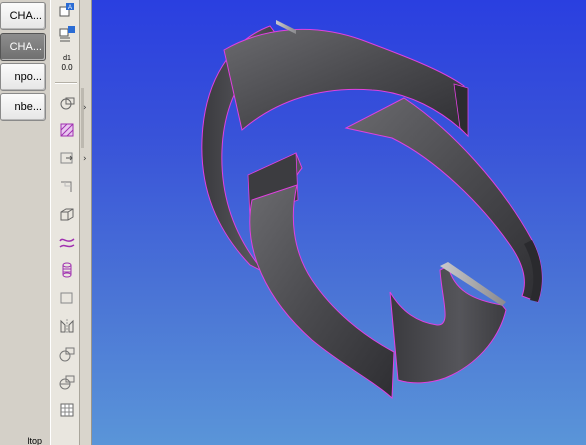 The height and width of the screenshot is (445, 586). Describe the element at coordinates (67, 103) in the screenshot. I see `plane-sketch-icon` at that location.